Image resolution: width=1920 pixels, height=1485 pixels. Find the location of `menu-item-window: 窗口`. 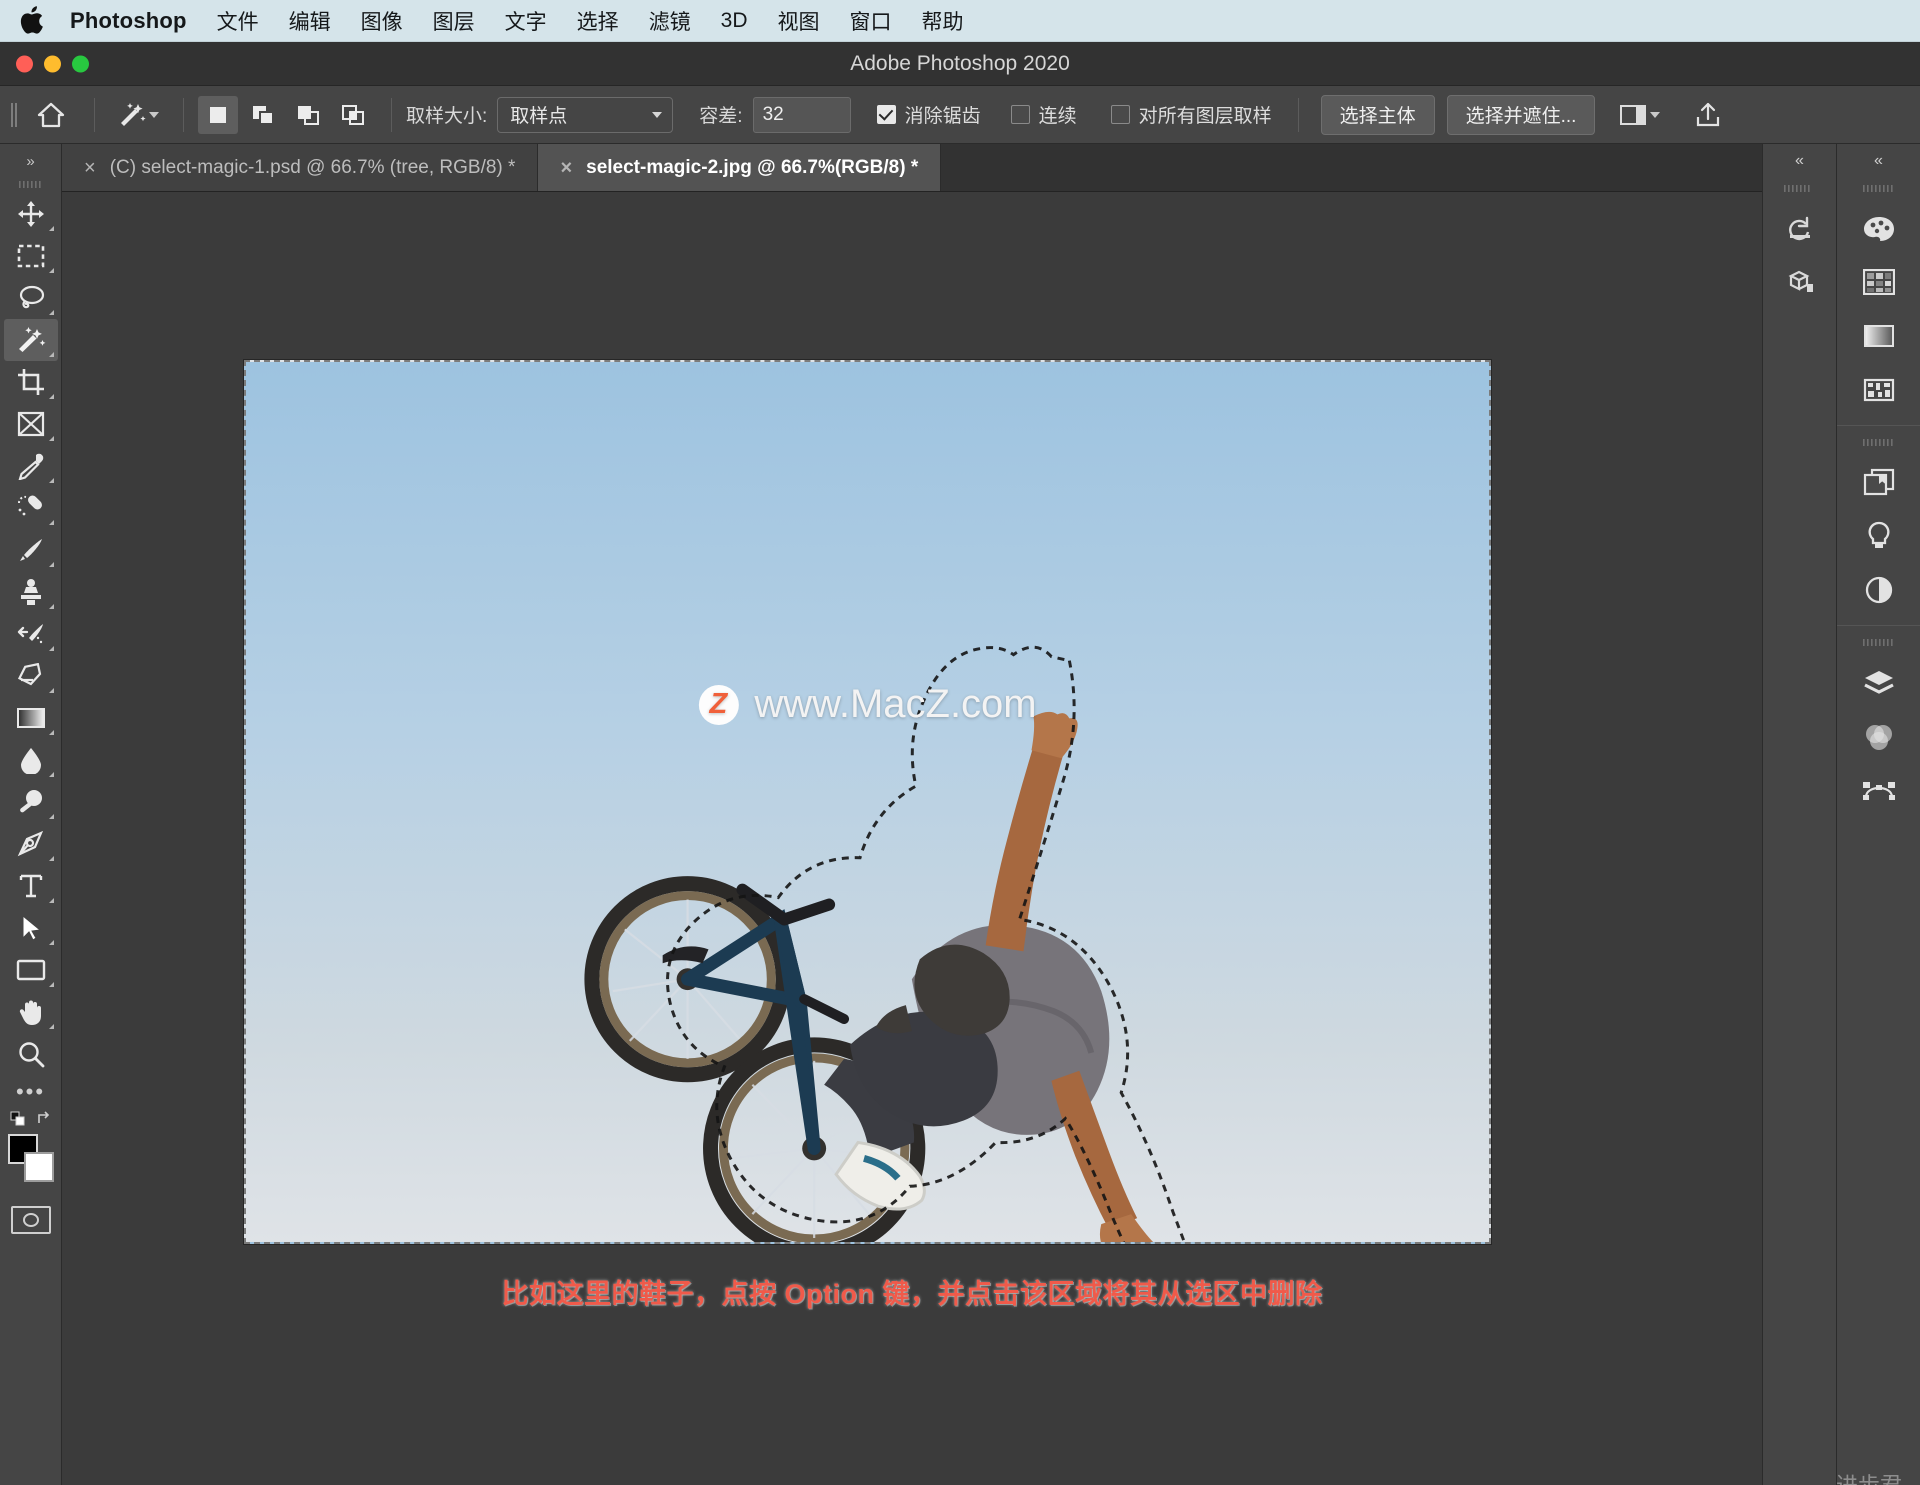

menu-item-window: 窗口 is located at coordinates (871, 21).